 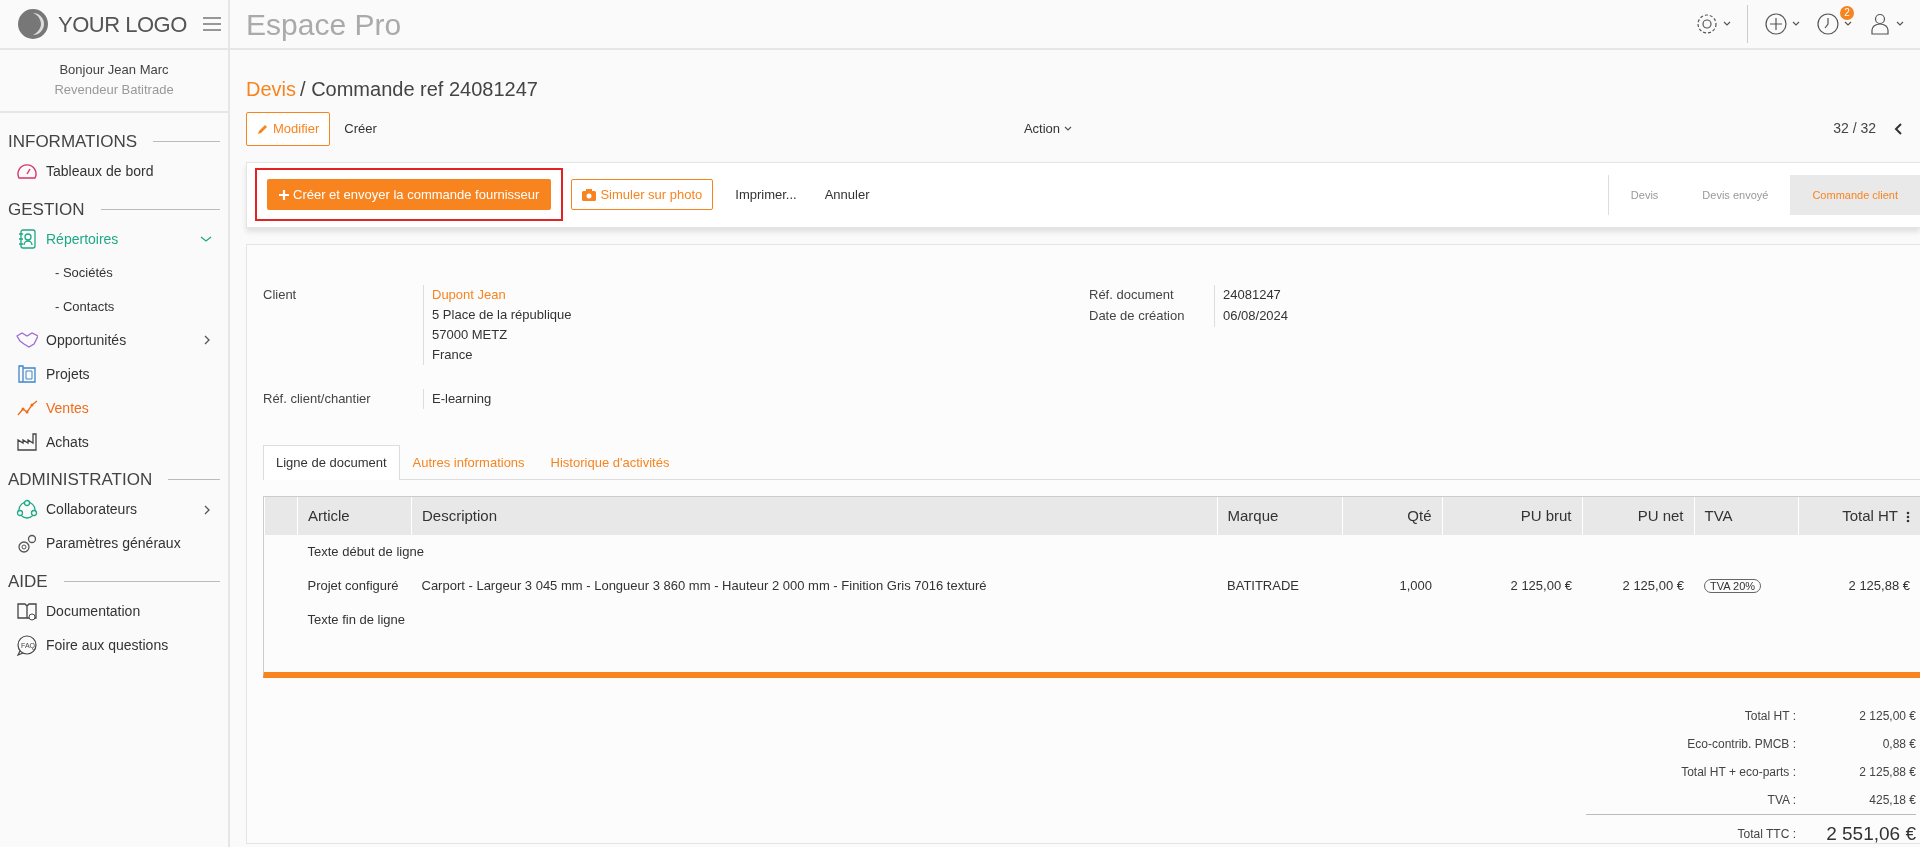 I want to click on blueprint-icon, so click(x=27, y=374).